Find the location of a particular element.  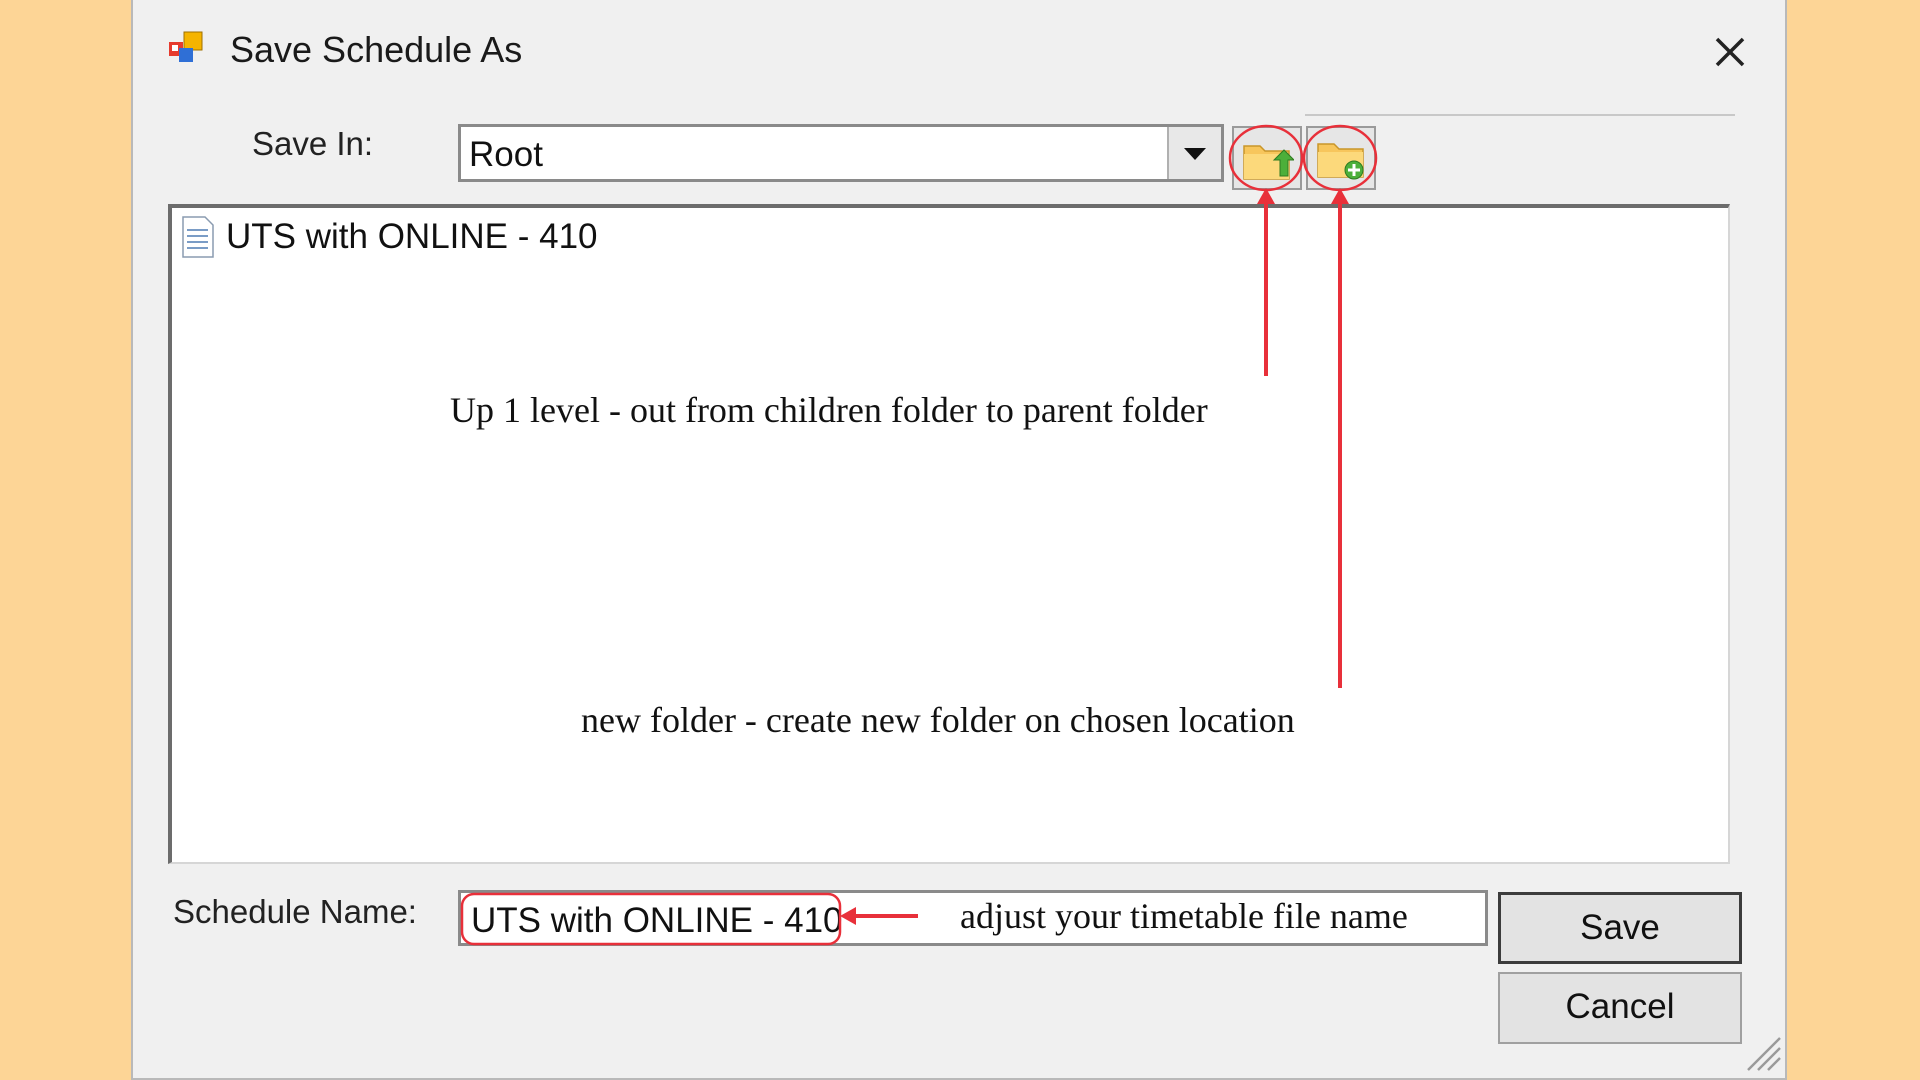

app-icon is located at coordinates (186, 46).